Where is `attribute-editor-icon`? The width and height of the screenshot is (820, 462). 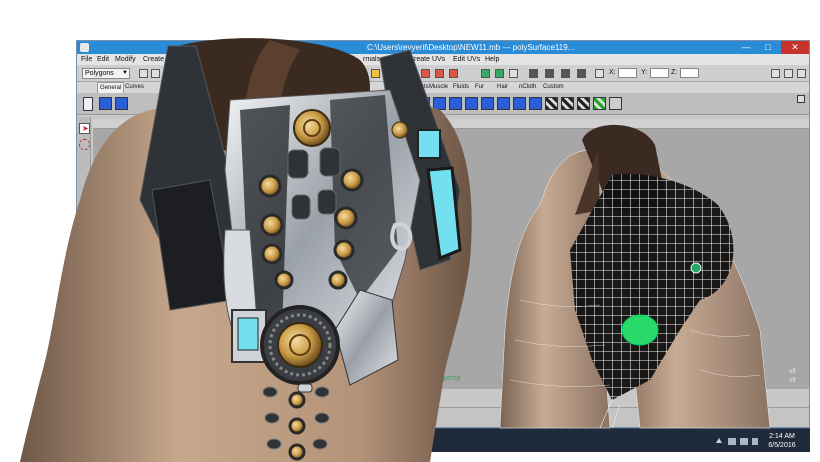 attribute-editor-icon is located at coordinates (788, 73).